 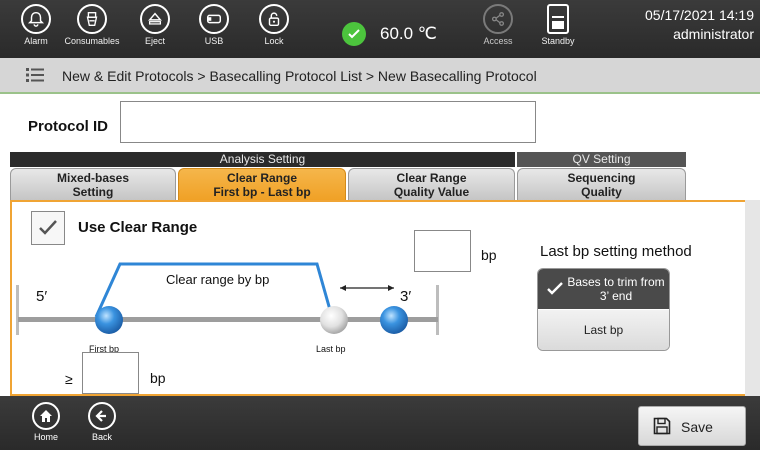 I want to click on three-prime-label: 3′, so click(x=405, y=296).